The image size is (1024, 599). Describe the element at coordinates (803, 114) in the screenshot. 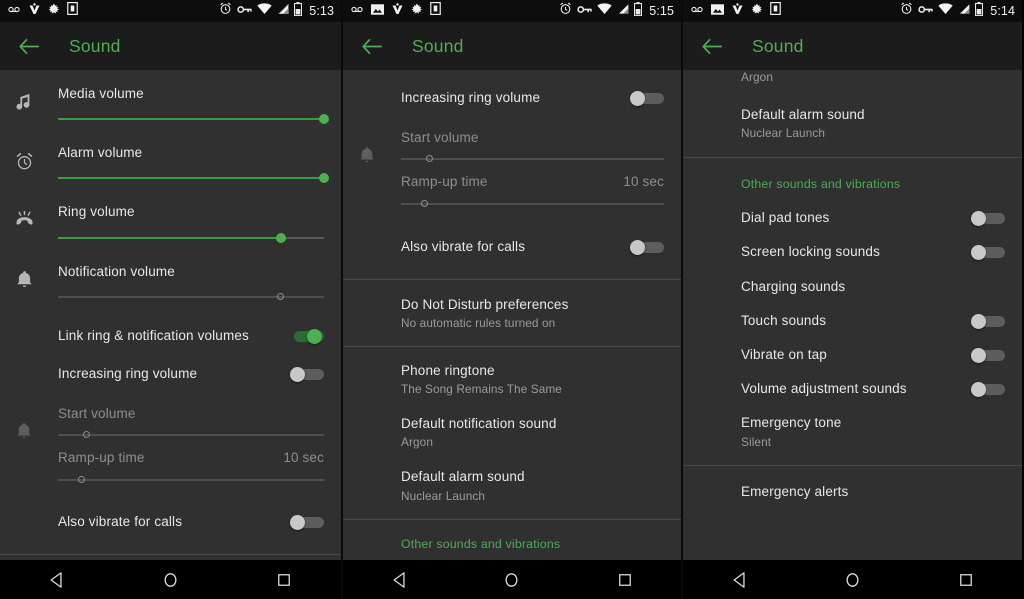

I see `row-label: Default alarm sound` at that location.